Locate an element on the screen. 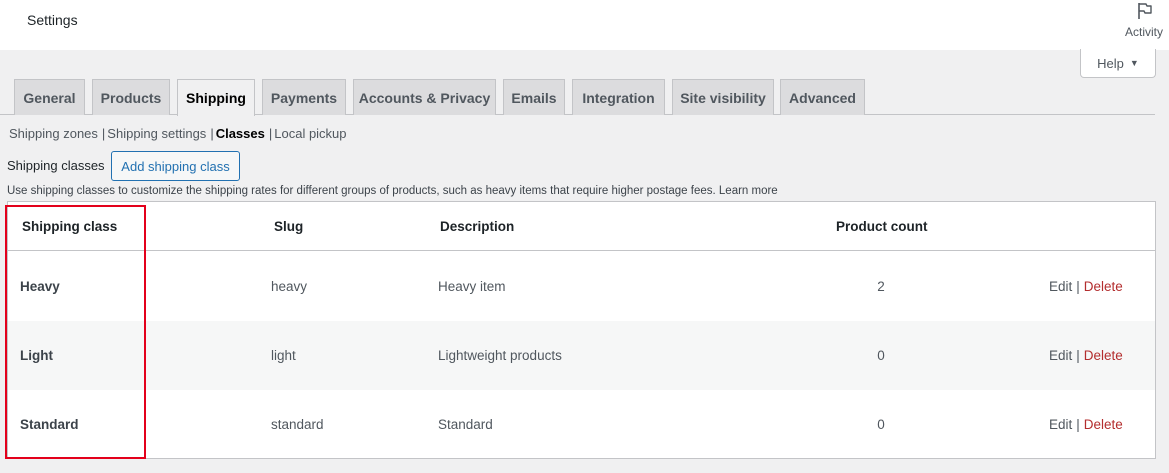  shipping-class-slug: heavy is located at coordinates (289, 286).